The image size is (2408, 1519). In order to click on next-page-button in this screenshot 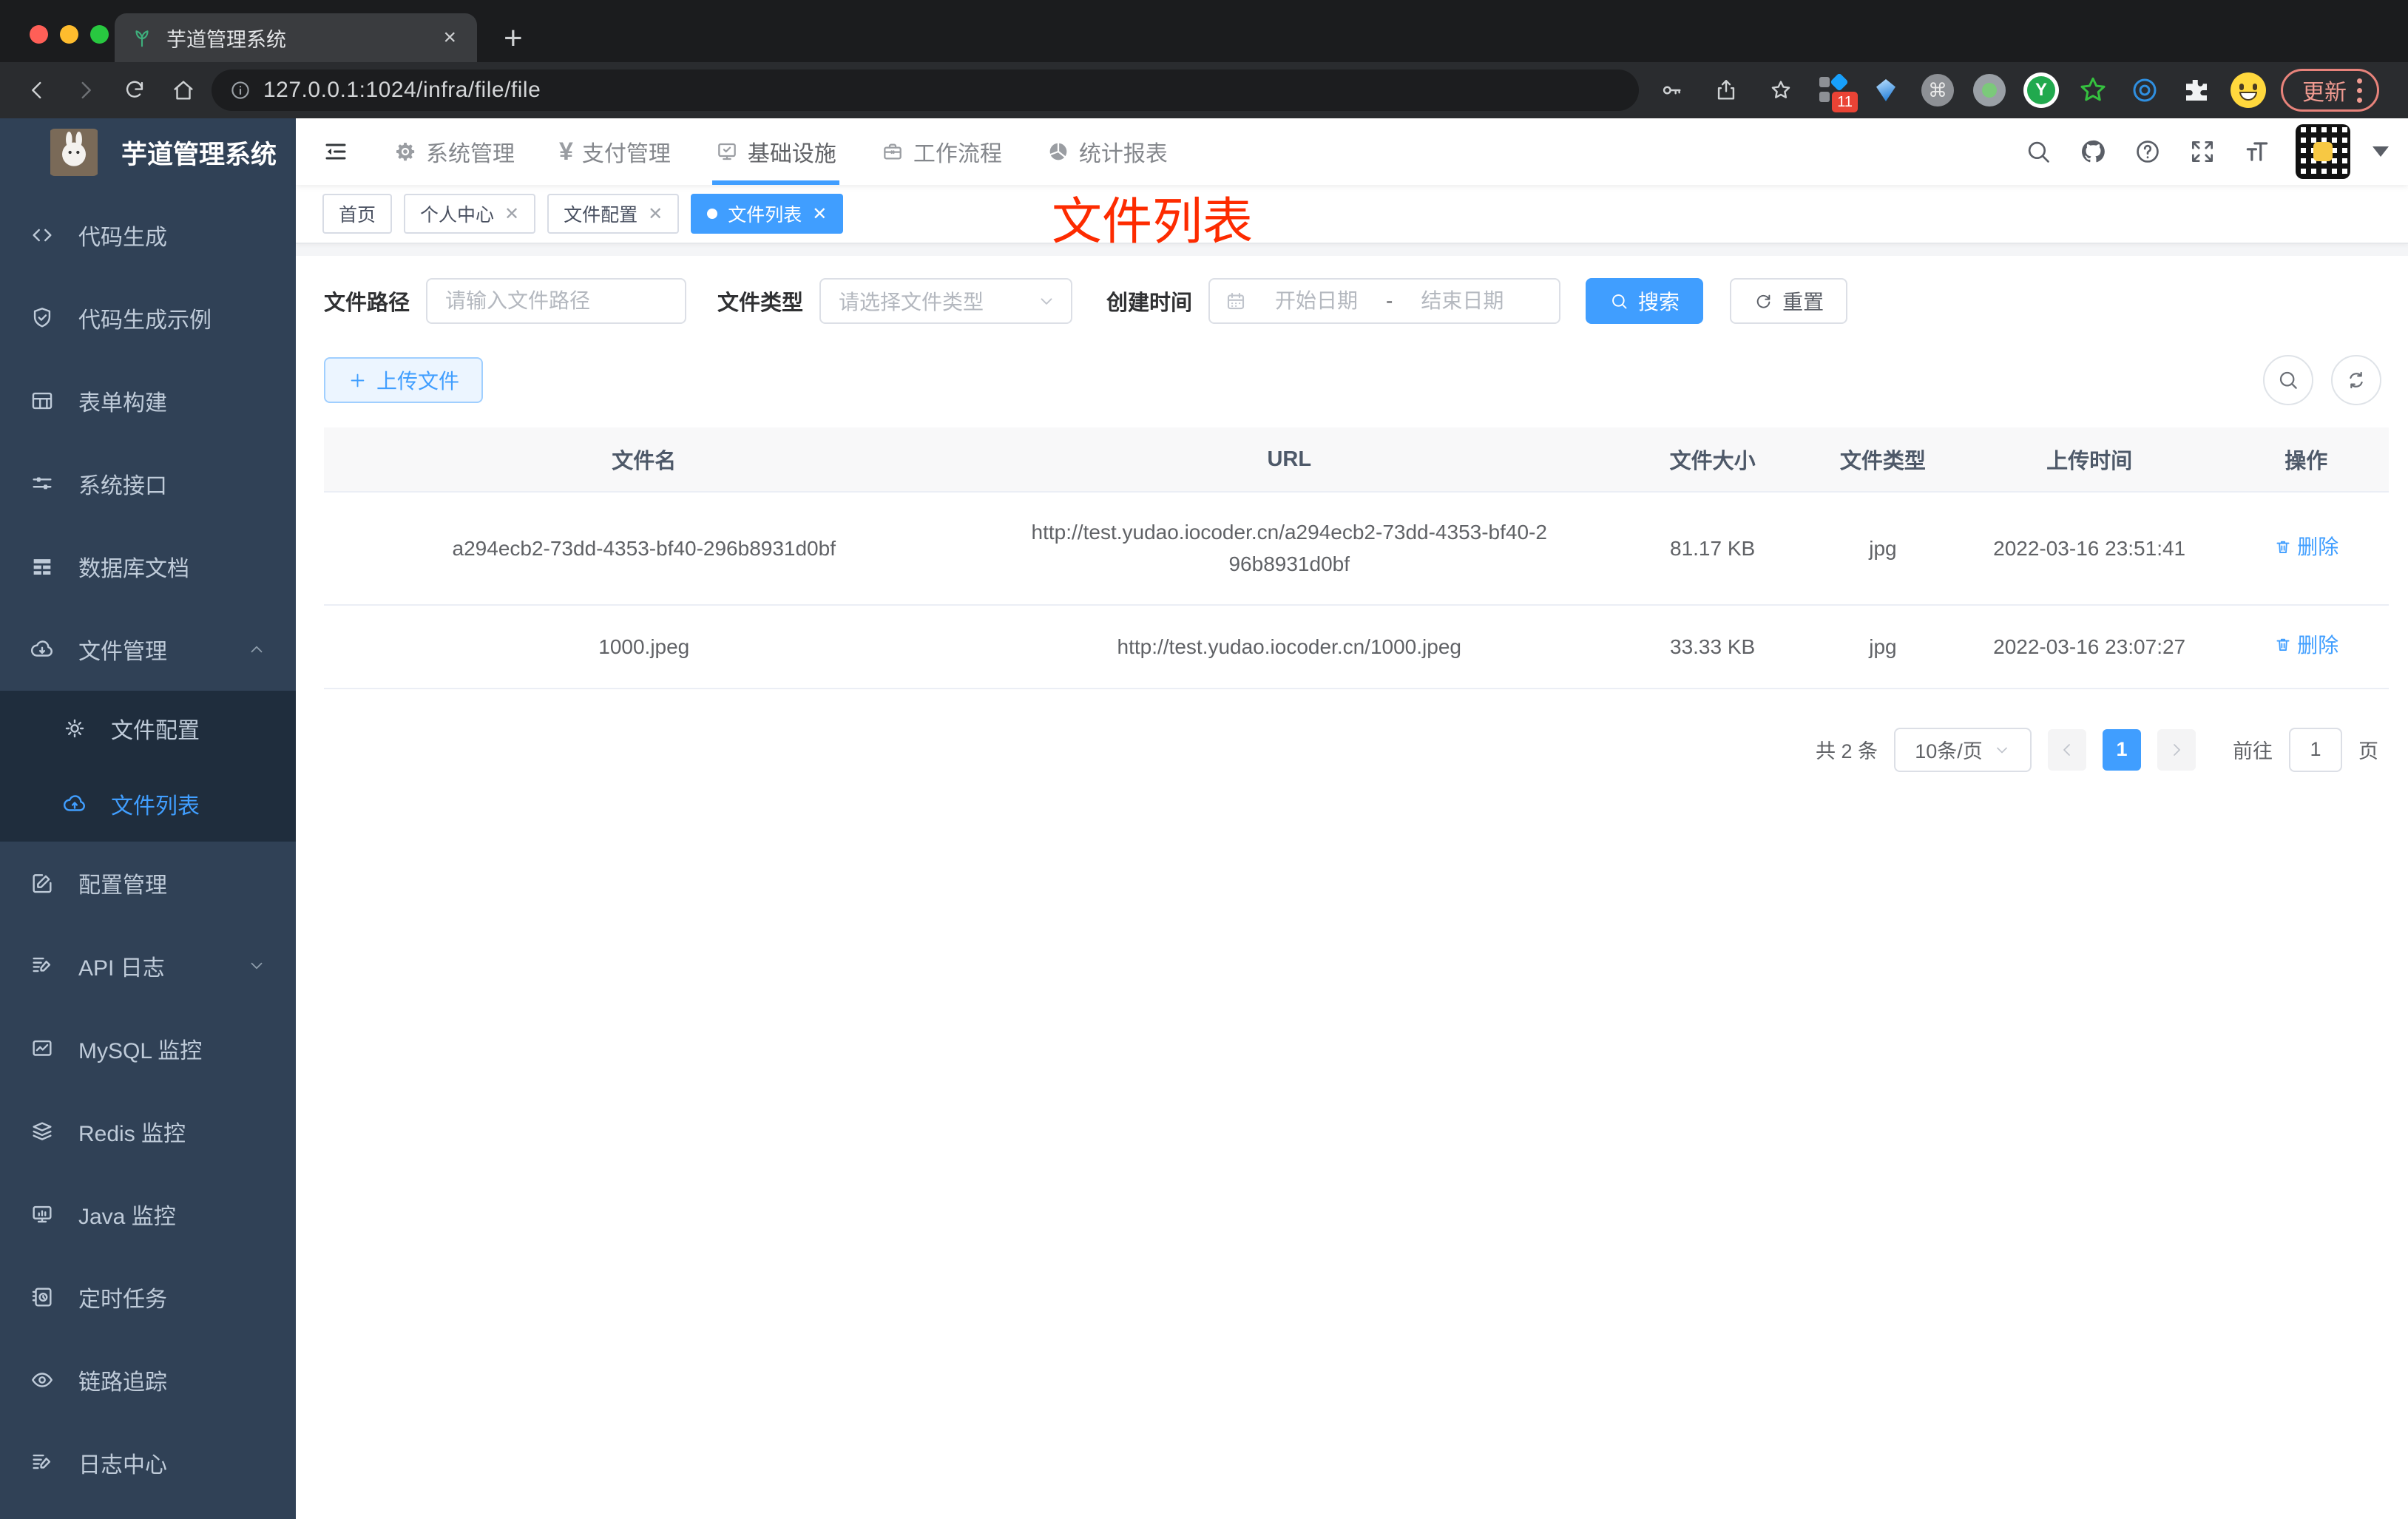, I will do `click(2176, 749)`.